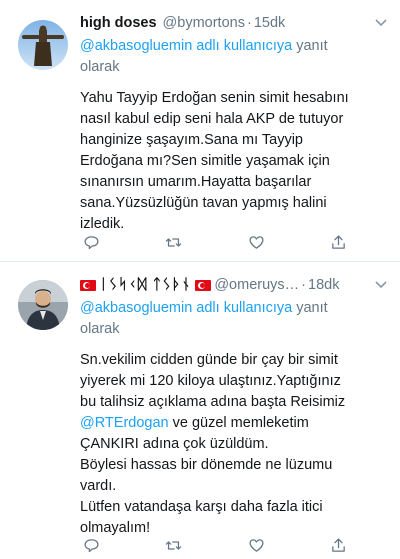  Describe the element at coordinates (323, 285) in the screenshot. I see `timestamp: 18dk` at that location.